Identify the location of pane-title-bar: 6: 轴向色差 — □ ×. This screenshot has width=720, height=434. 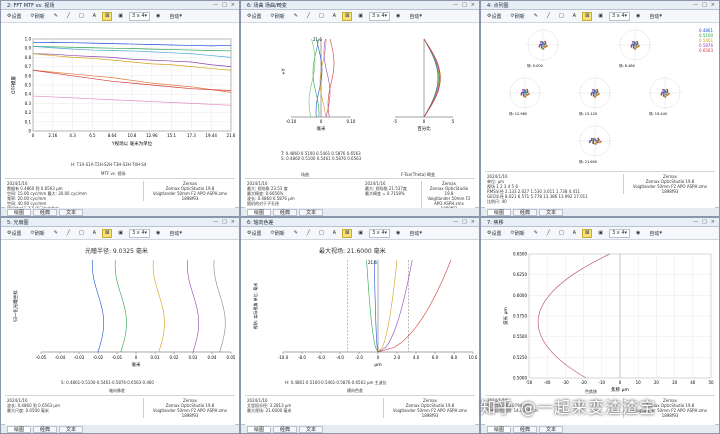
(360, 222).